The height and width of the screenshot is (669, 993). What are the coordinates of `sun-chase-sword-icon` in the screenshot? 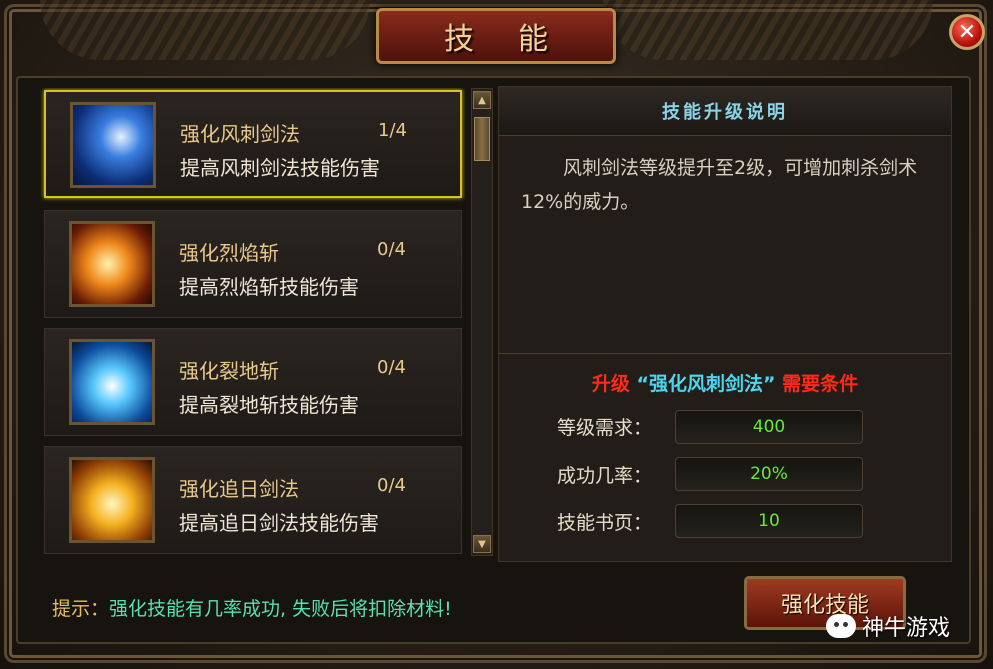 It's located at (112, 500).